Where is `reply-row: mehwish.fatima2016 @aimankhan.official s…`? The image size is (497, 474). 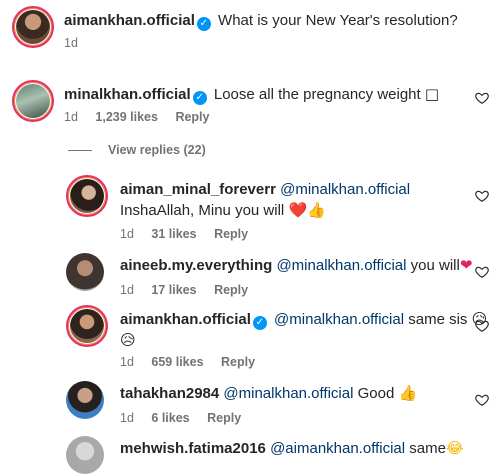 reply-row: mehwish.fatima2016 @aimankhan.official s… is located at coordinates (265, 455).